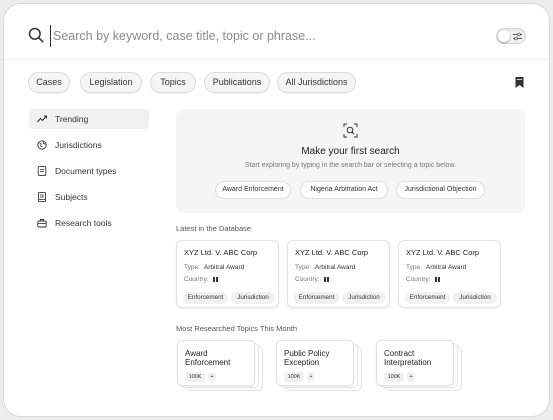 This screenshot has width=553, height=420. I want to click on sidebar-item-subjects: Subjects, so click(89, 197).